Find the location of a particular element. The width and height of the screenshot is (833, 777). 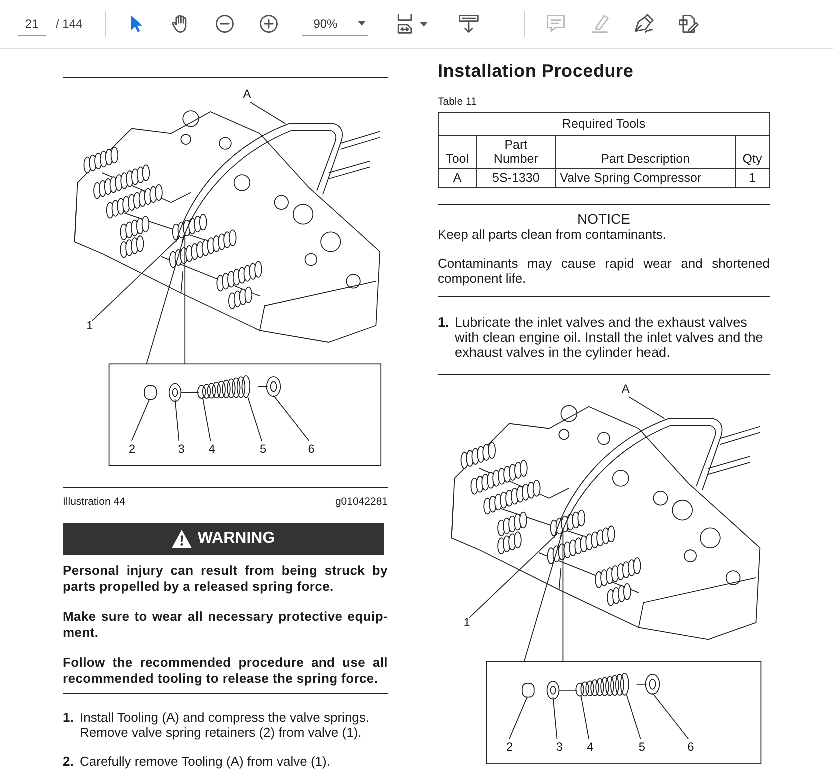

table-cell: 1 is located at coordinates (752, 178).